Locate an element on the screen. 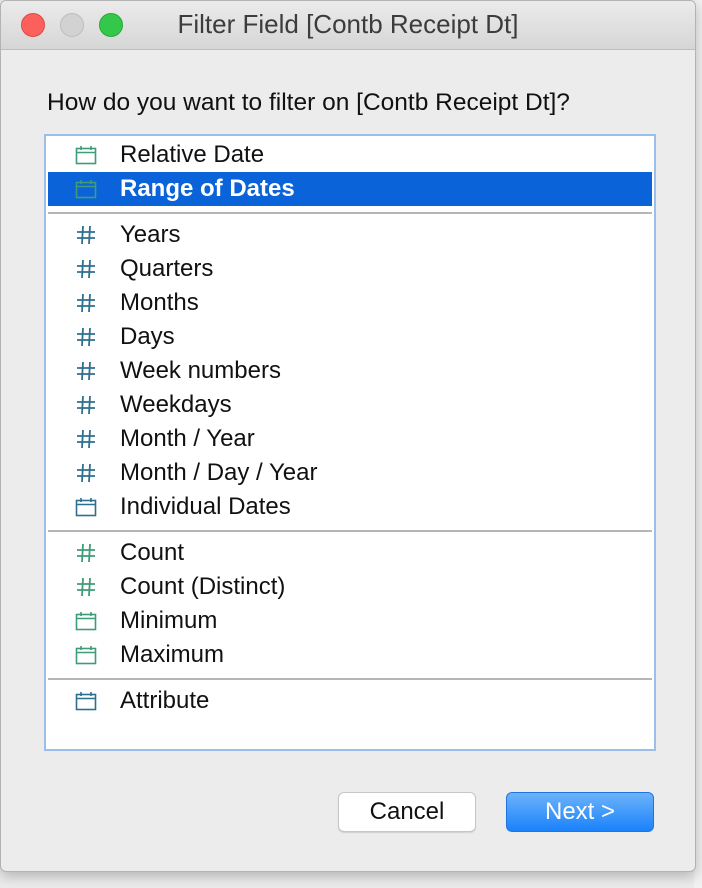  list-item-minimum: Minimum is located at coordinates (350, 621).